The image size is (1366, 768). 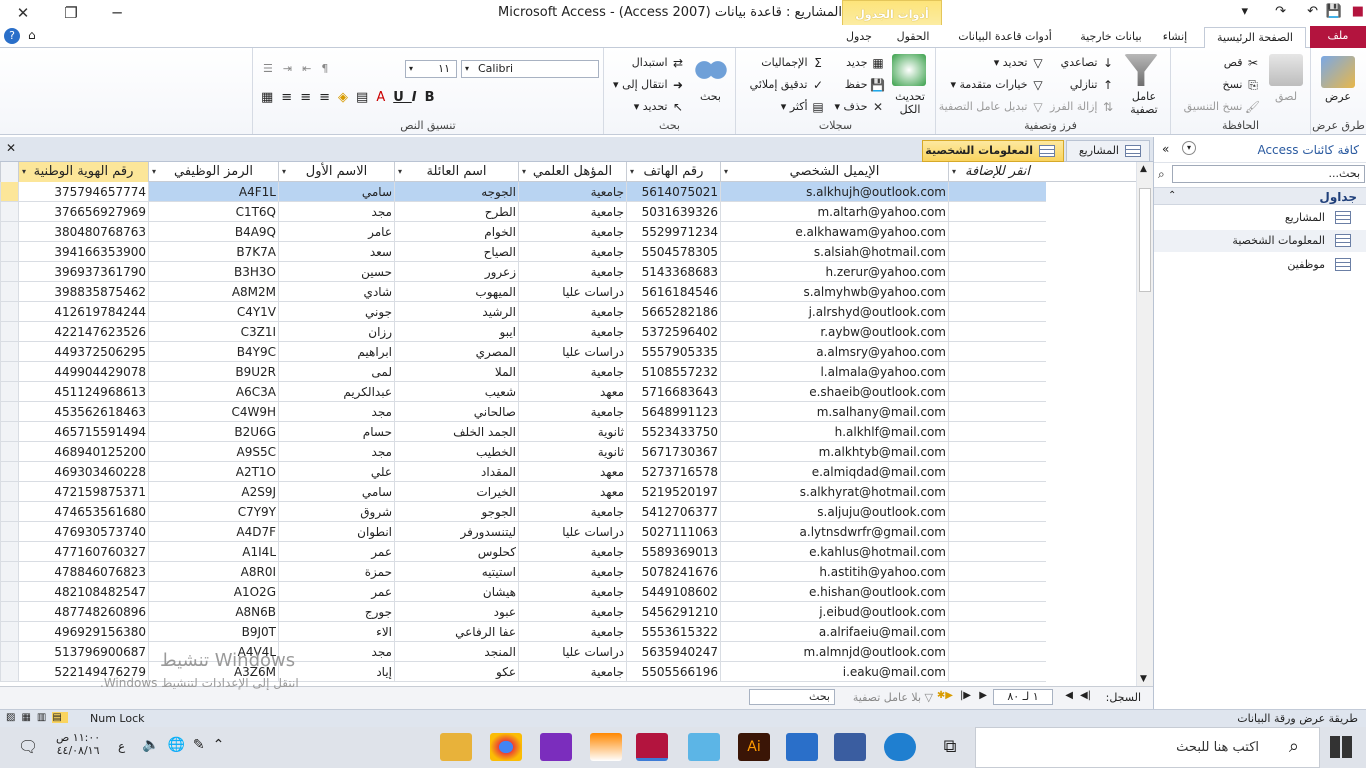 I want to click on cell-phone: 5108557232, so click(x=673, y=372).